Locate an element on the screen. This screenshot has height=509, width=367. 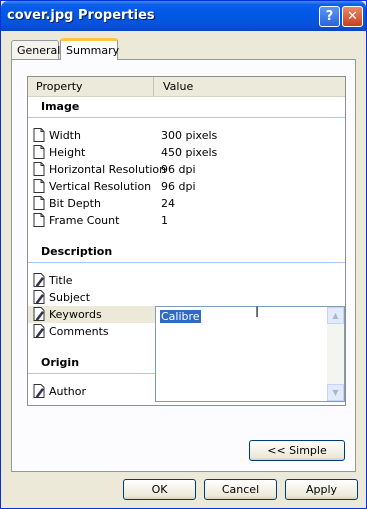
property-value: 1 is located at coordinates (164, 220).